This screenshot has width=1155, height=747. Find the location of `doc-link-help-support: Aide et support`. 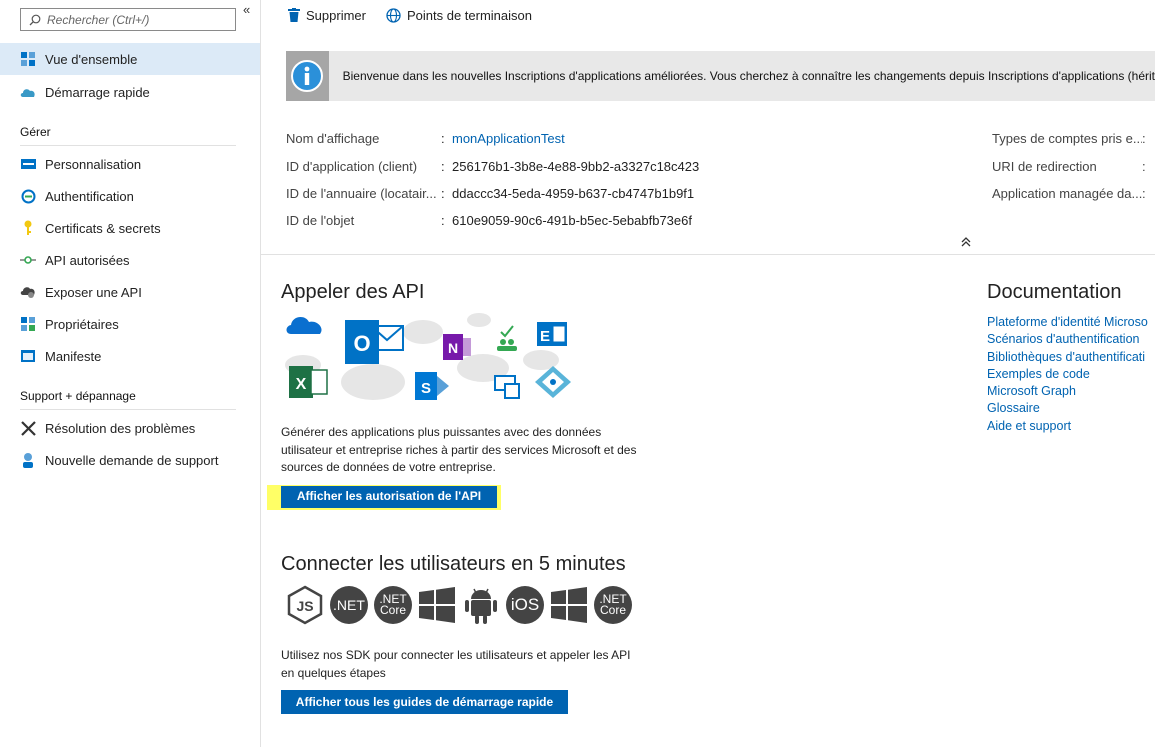

doc-link-help-support: Aide et support is located at coordinates (1067, 427).